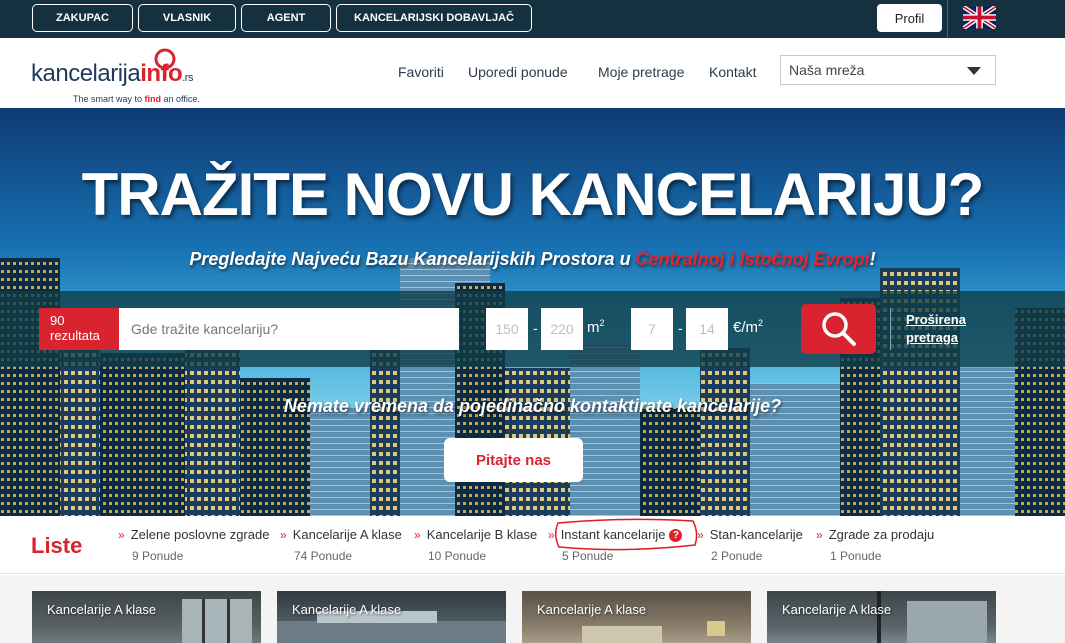  What do you see at coordinates (588, 556) in the screenshot?
I see `list-item-count: 5 Ponude` at bounding box center [588, 556].